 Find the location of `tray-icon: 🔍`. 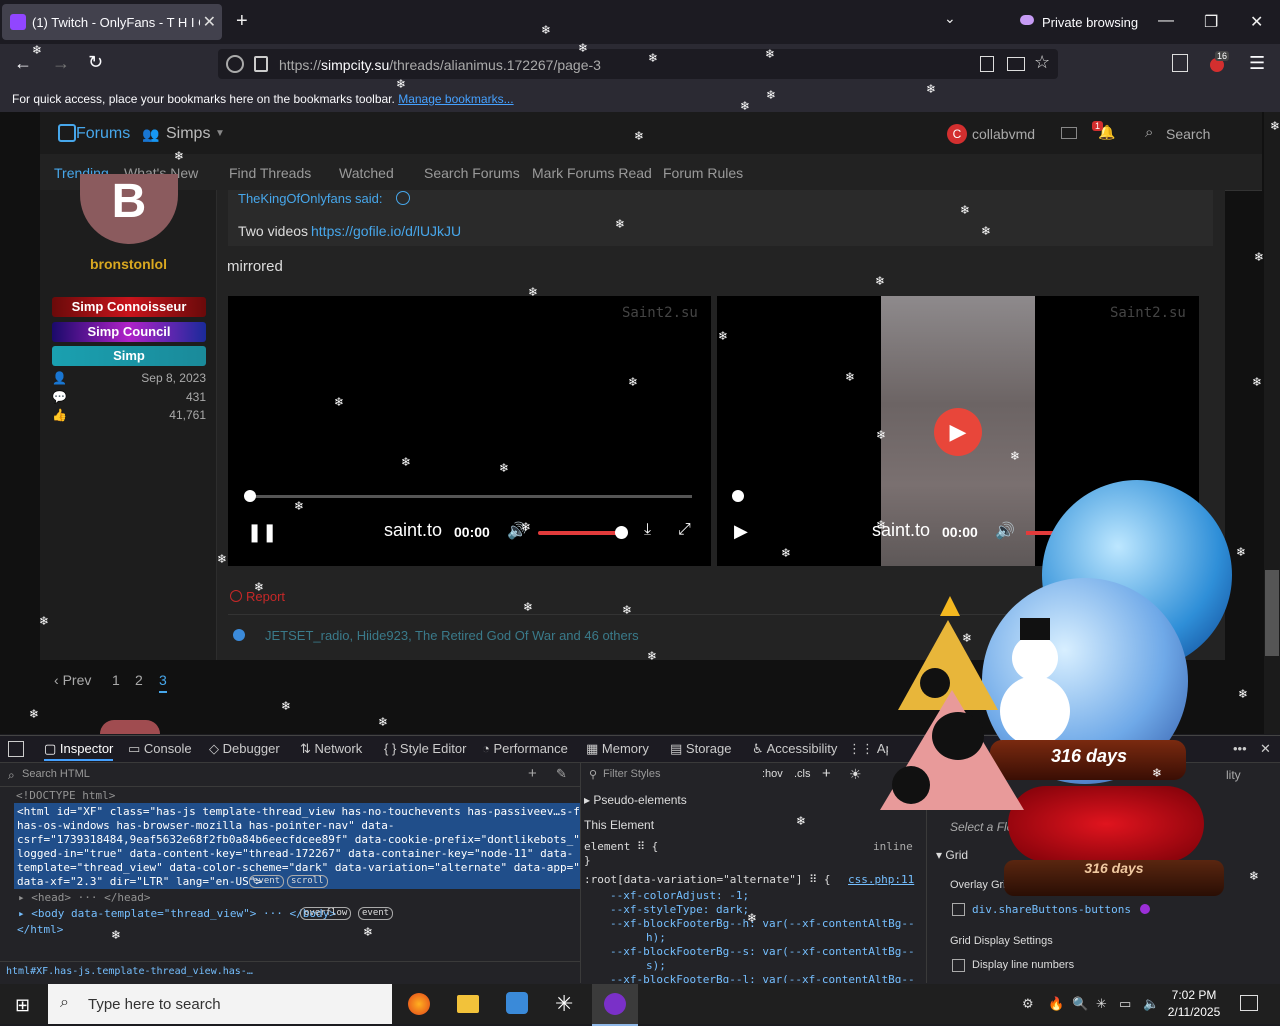

tray-icon: 🔍 is located at coordinates (1080, 1004).